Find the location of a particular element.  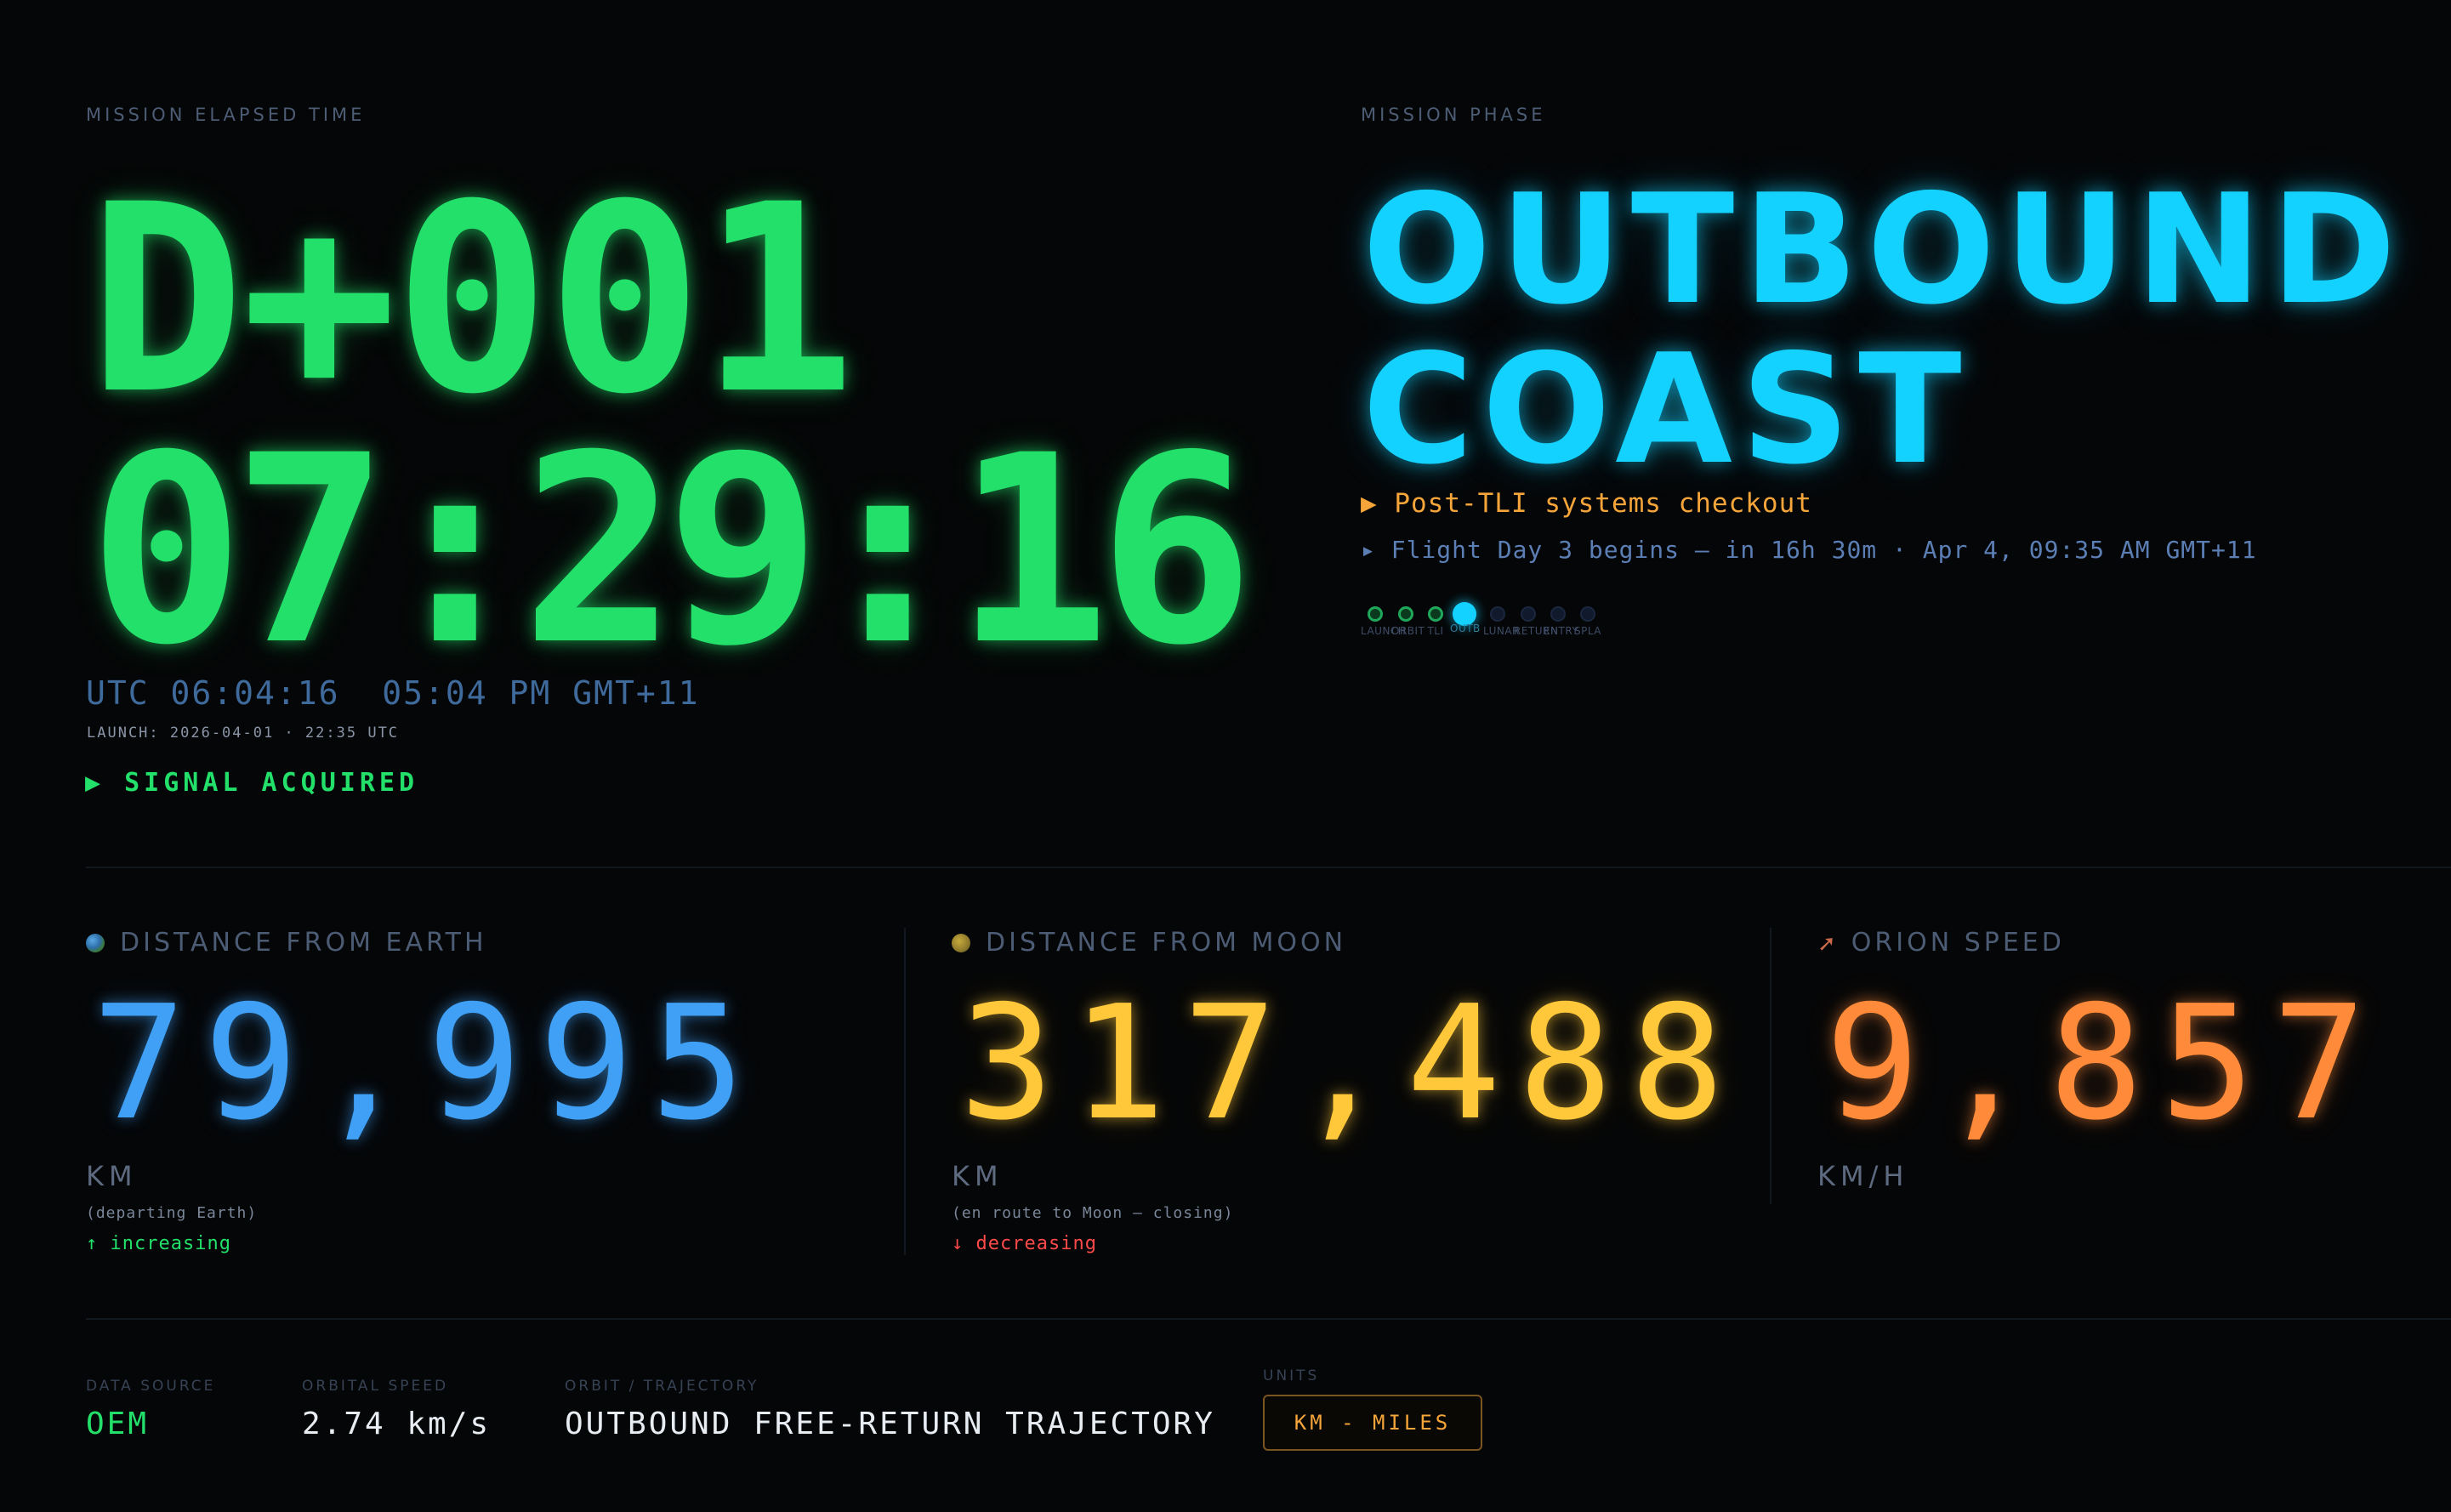

timeline-label: LUNAR is located at coordinates (1501, 631).